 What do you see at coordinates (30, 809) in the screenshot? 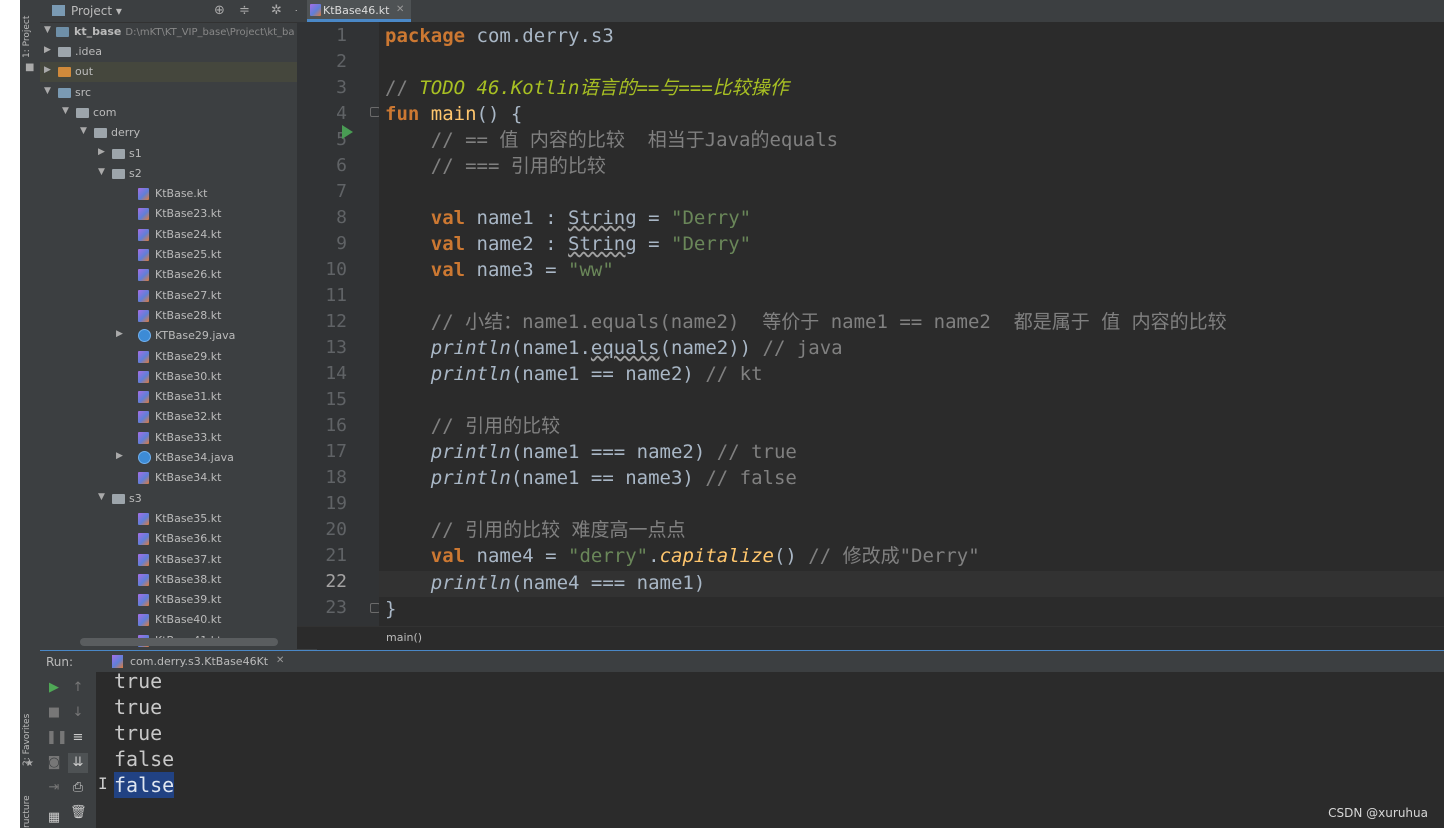
I see `structure-tool-tab: ructure` at bounding box center [30, 809].